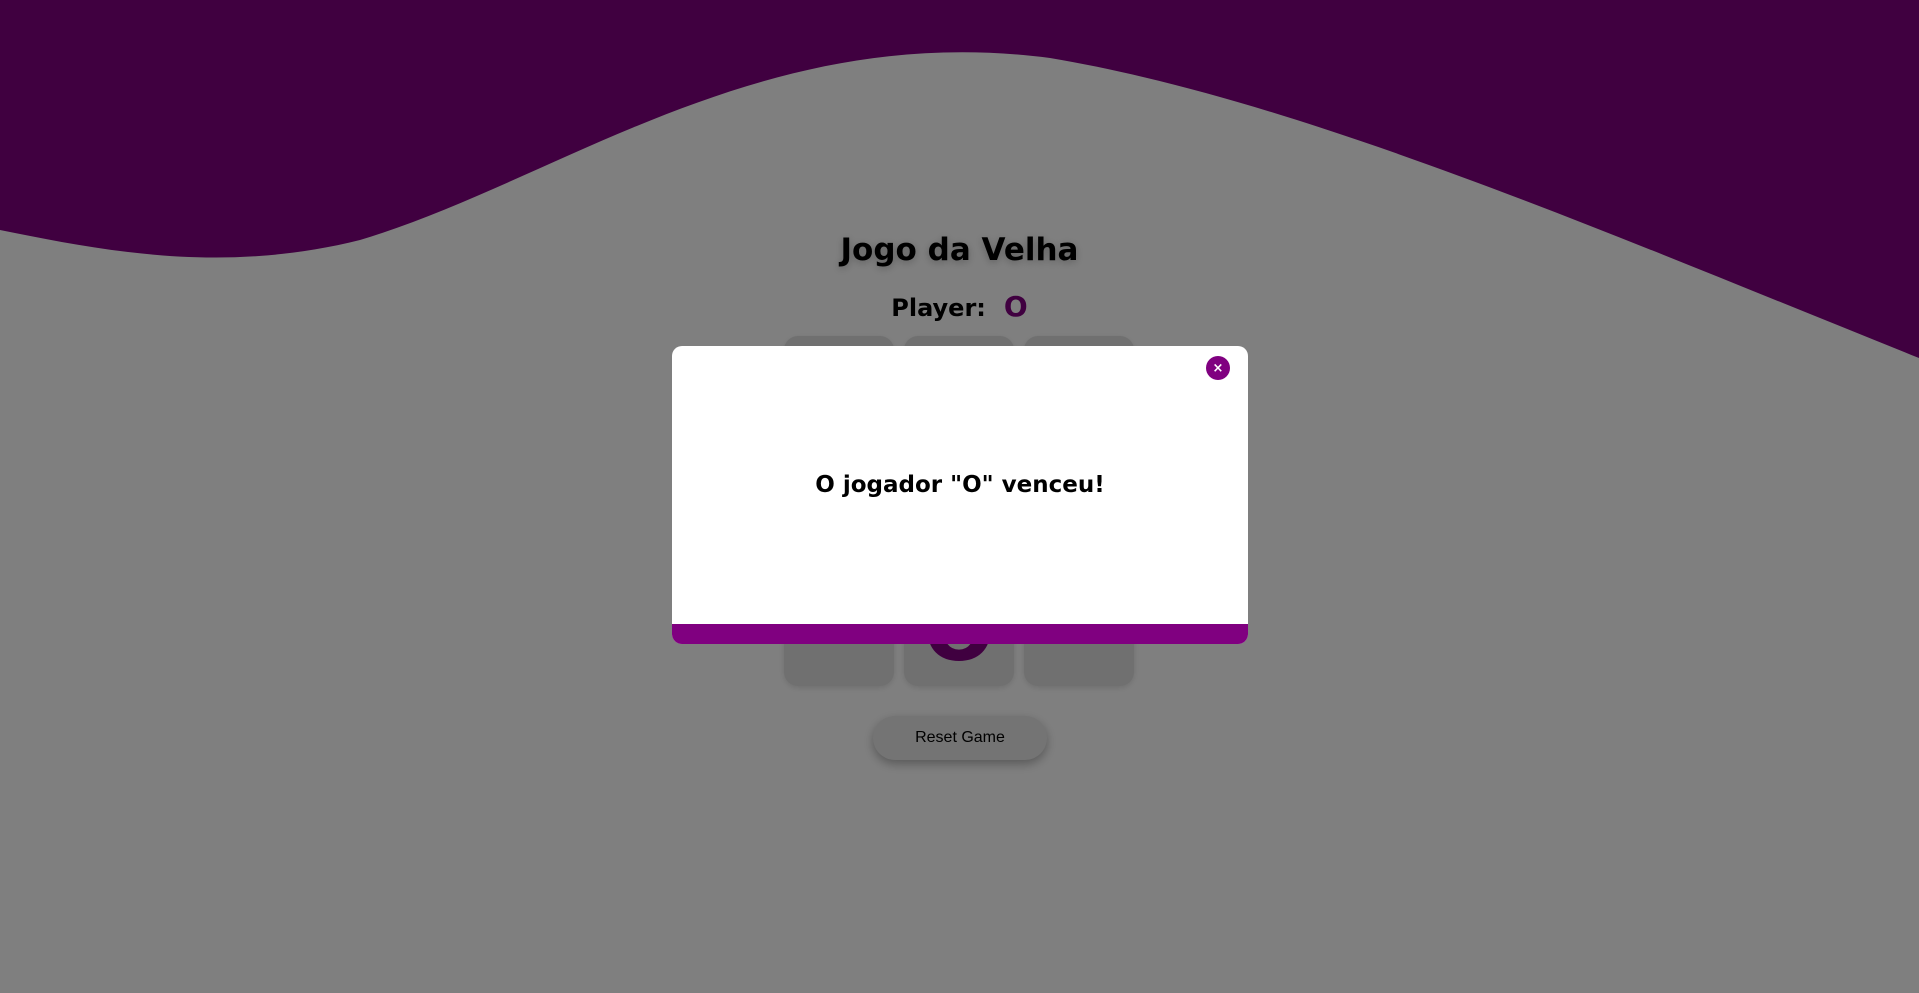 The width and height of the screenshot is (1919, 993). What do you see at coordinates (960, 485) in the screenshot?
I see `winner-message: O jogador "O" venceu!` at bounding box center [960, 485].